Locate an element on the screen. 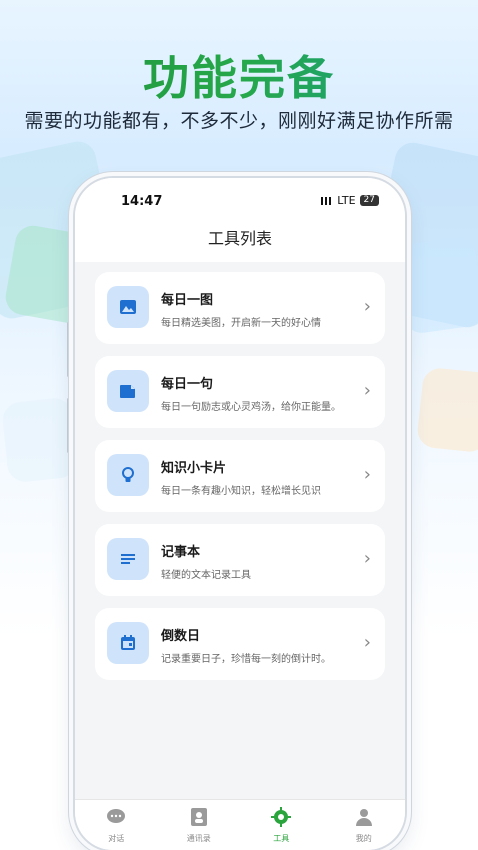 The image size is (478, 850). tab-contacts: 通讯录 is located at coordinates (199, 825).